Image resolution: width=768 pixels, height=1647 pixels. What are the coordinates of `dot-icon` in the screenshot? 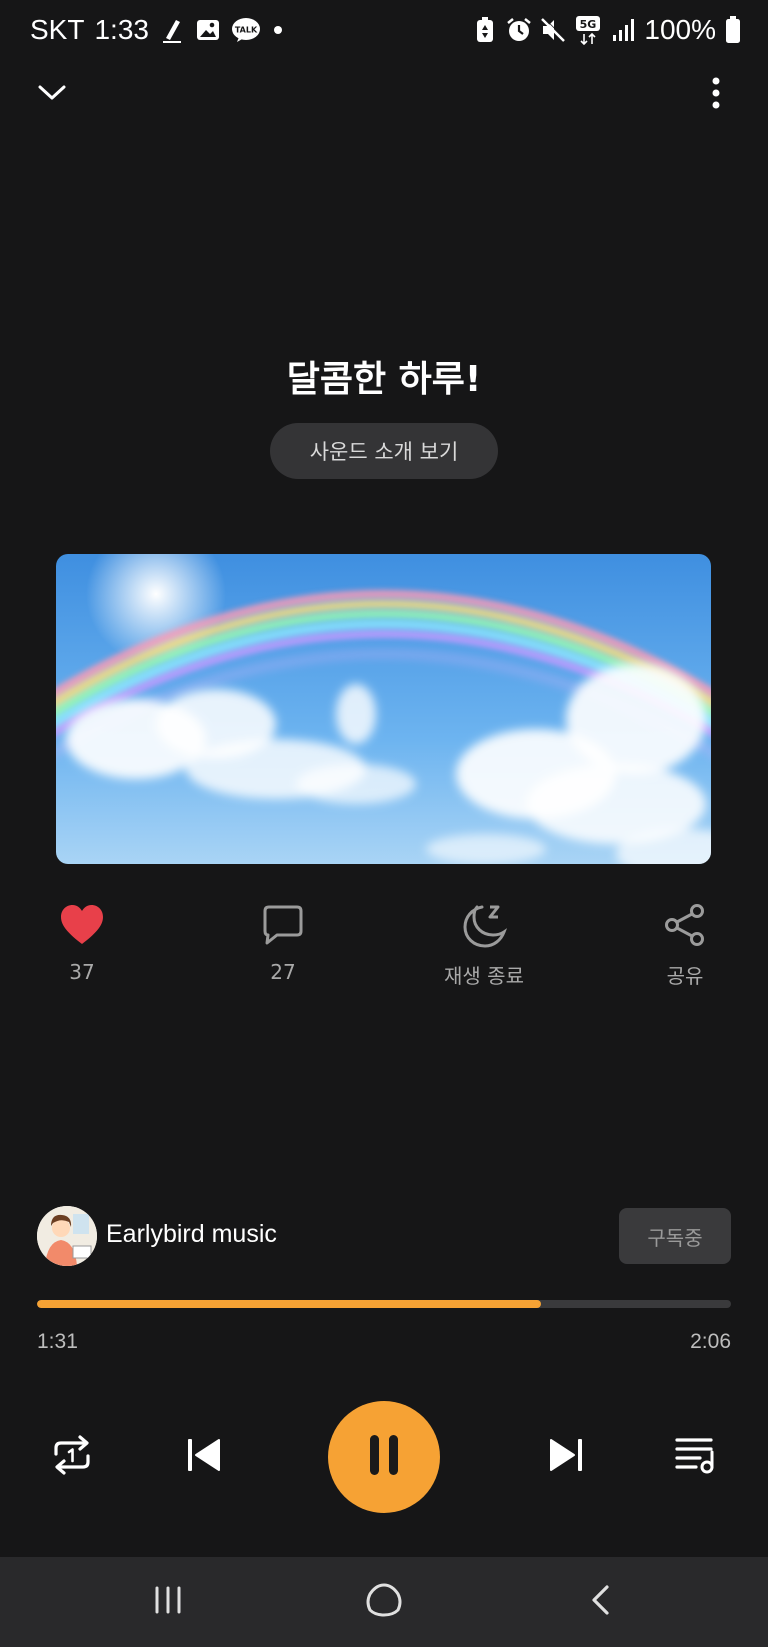 It's located at (278, 30).